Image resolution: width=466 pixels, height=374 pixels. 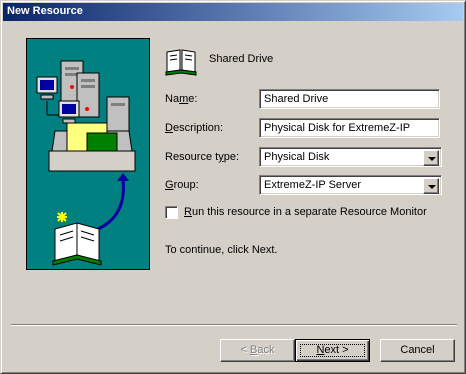 I want to click on next-button: Next >, so click(x=332, y=350).